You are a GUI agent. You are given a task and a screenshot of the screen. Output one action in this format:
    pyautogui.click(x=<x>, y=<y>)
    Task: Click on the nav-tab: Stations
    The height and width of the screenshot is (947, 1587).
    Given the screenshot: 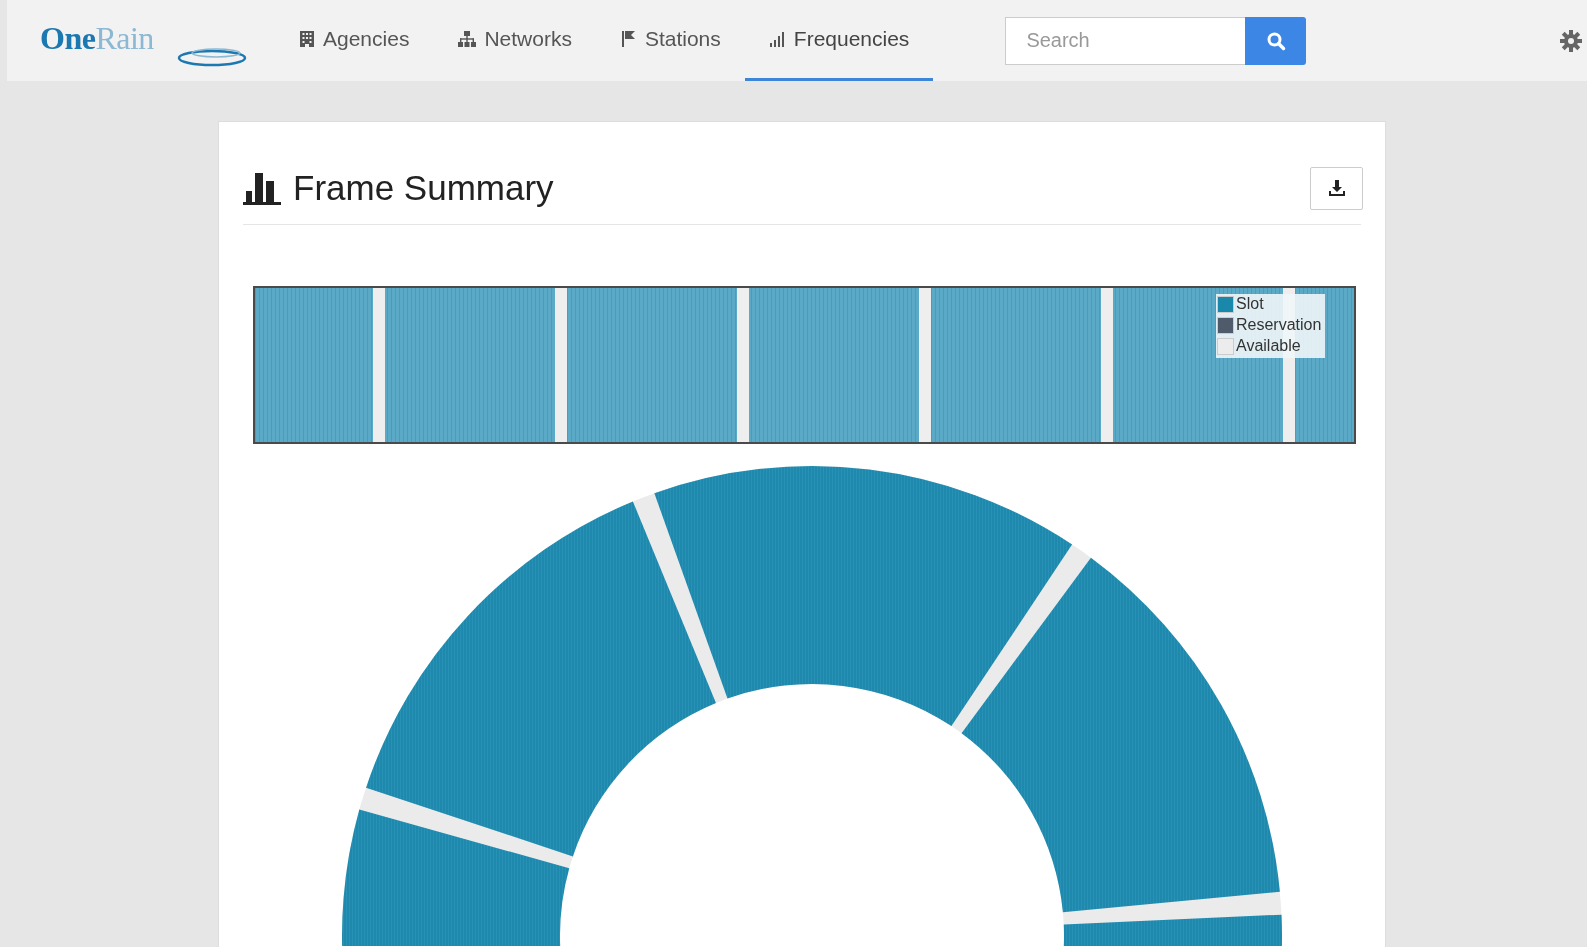 What is the action you would take?
    pyautogui.click(x=670, y=40)
    